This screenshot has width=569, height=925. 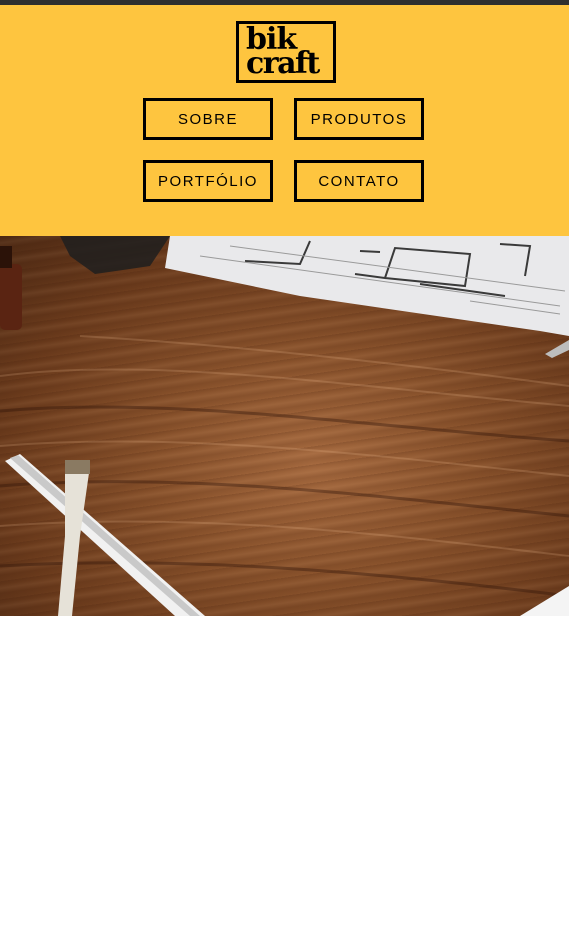 I want to click on logo-line-2: craft, so click(x=283, y=63).